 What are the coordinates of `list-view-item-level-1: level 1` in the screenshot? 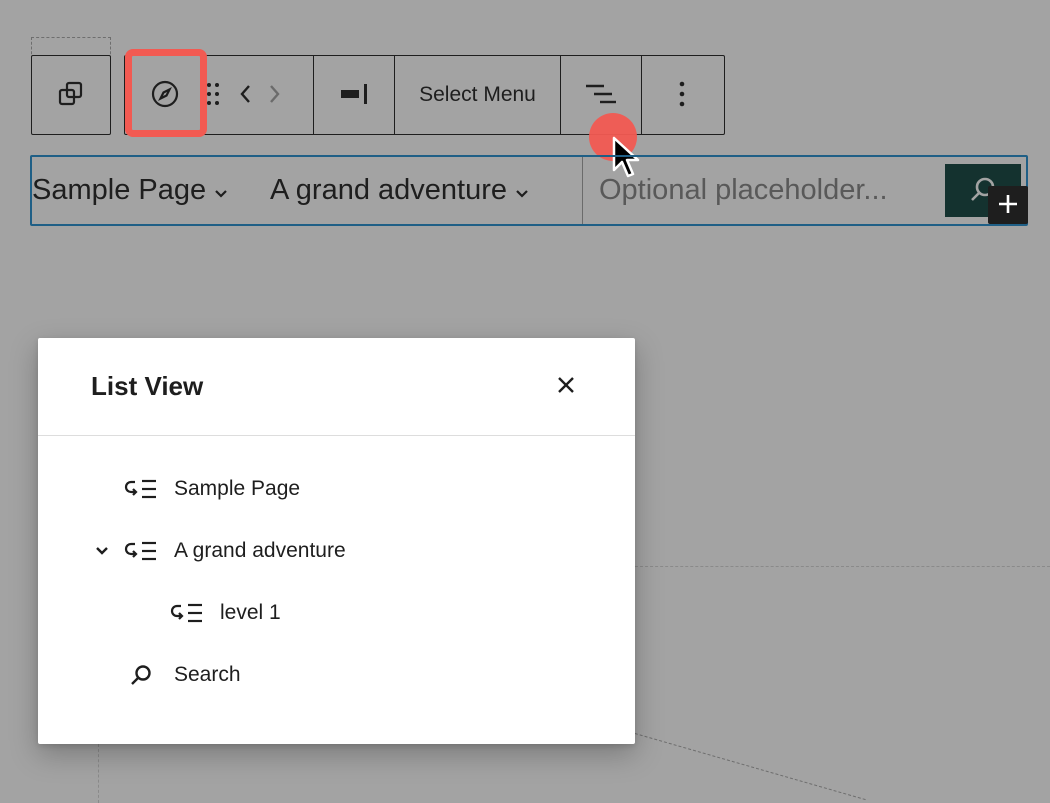 It's located at (225, 613).